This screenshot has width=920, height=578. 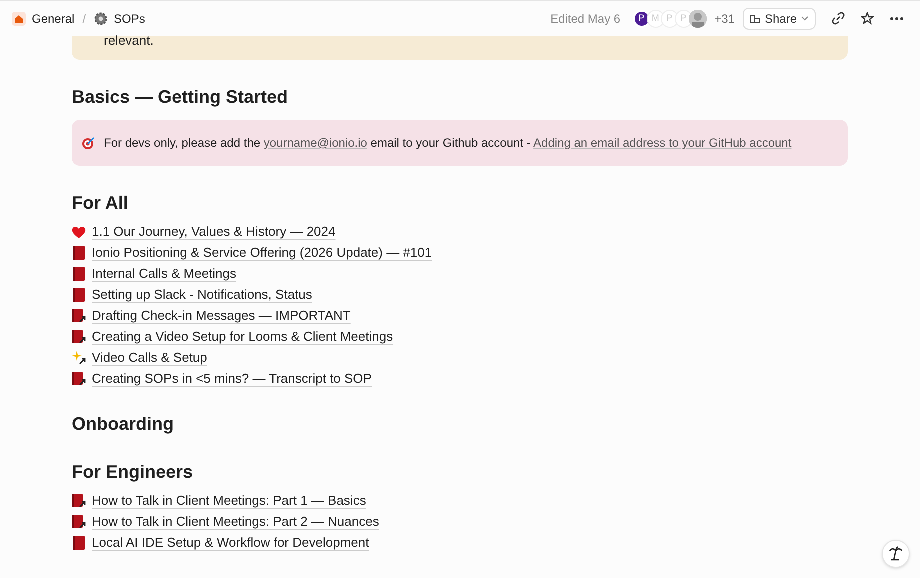 What do you see at coordinates (129, 40) in the screenshot?
I see `callout-text: relevant.` at bounding box center [129, 40].